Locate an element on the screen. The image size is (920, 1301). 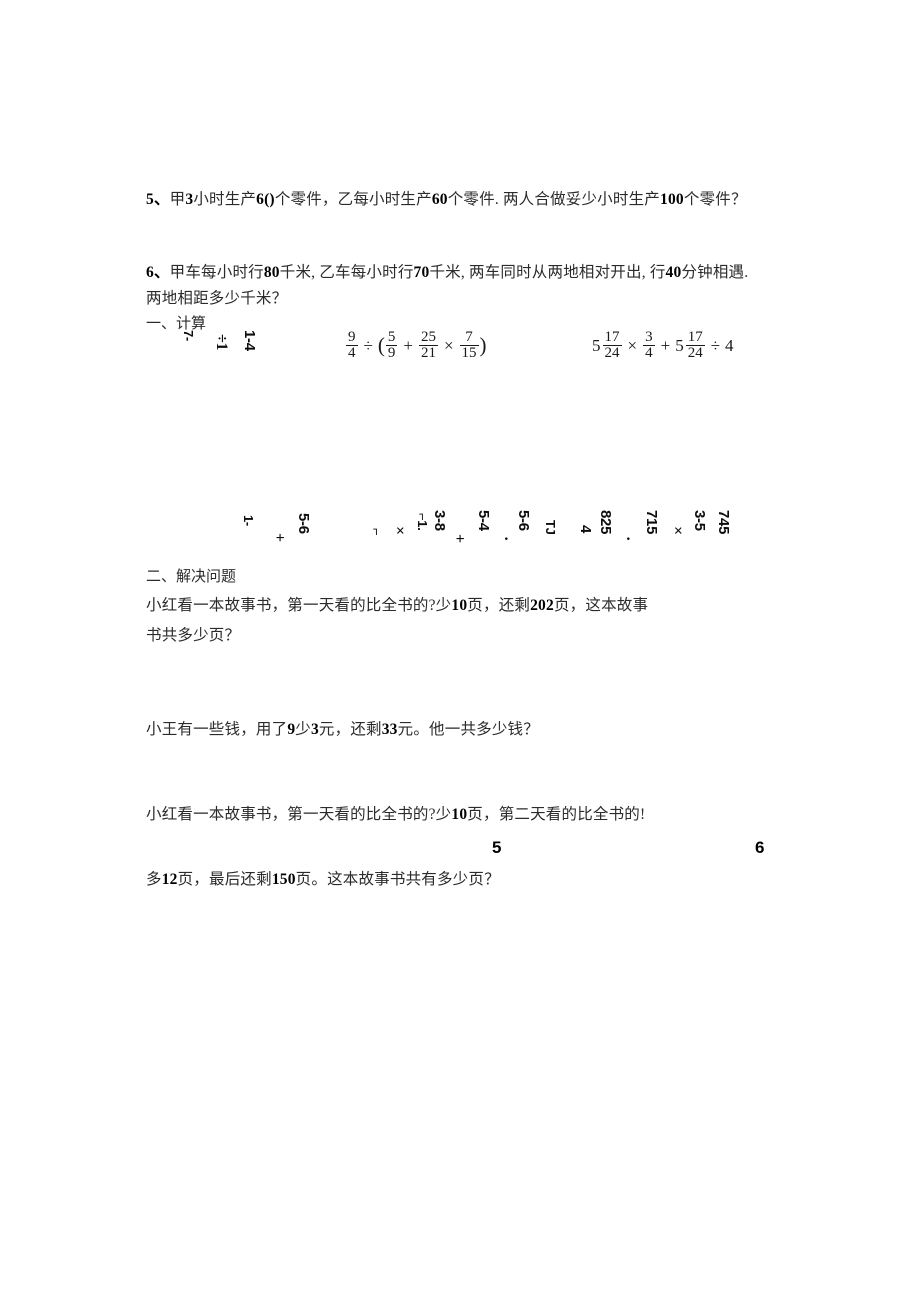
problem-6-line-2: 两地相距多少千米？ is located at coordinates (217, 298).